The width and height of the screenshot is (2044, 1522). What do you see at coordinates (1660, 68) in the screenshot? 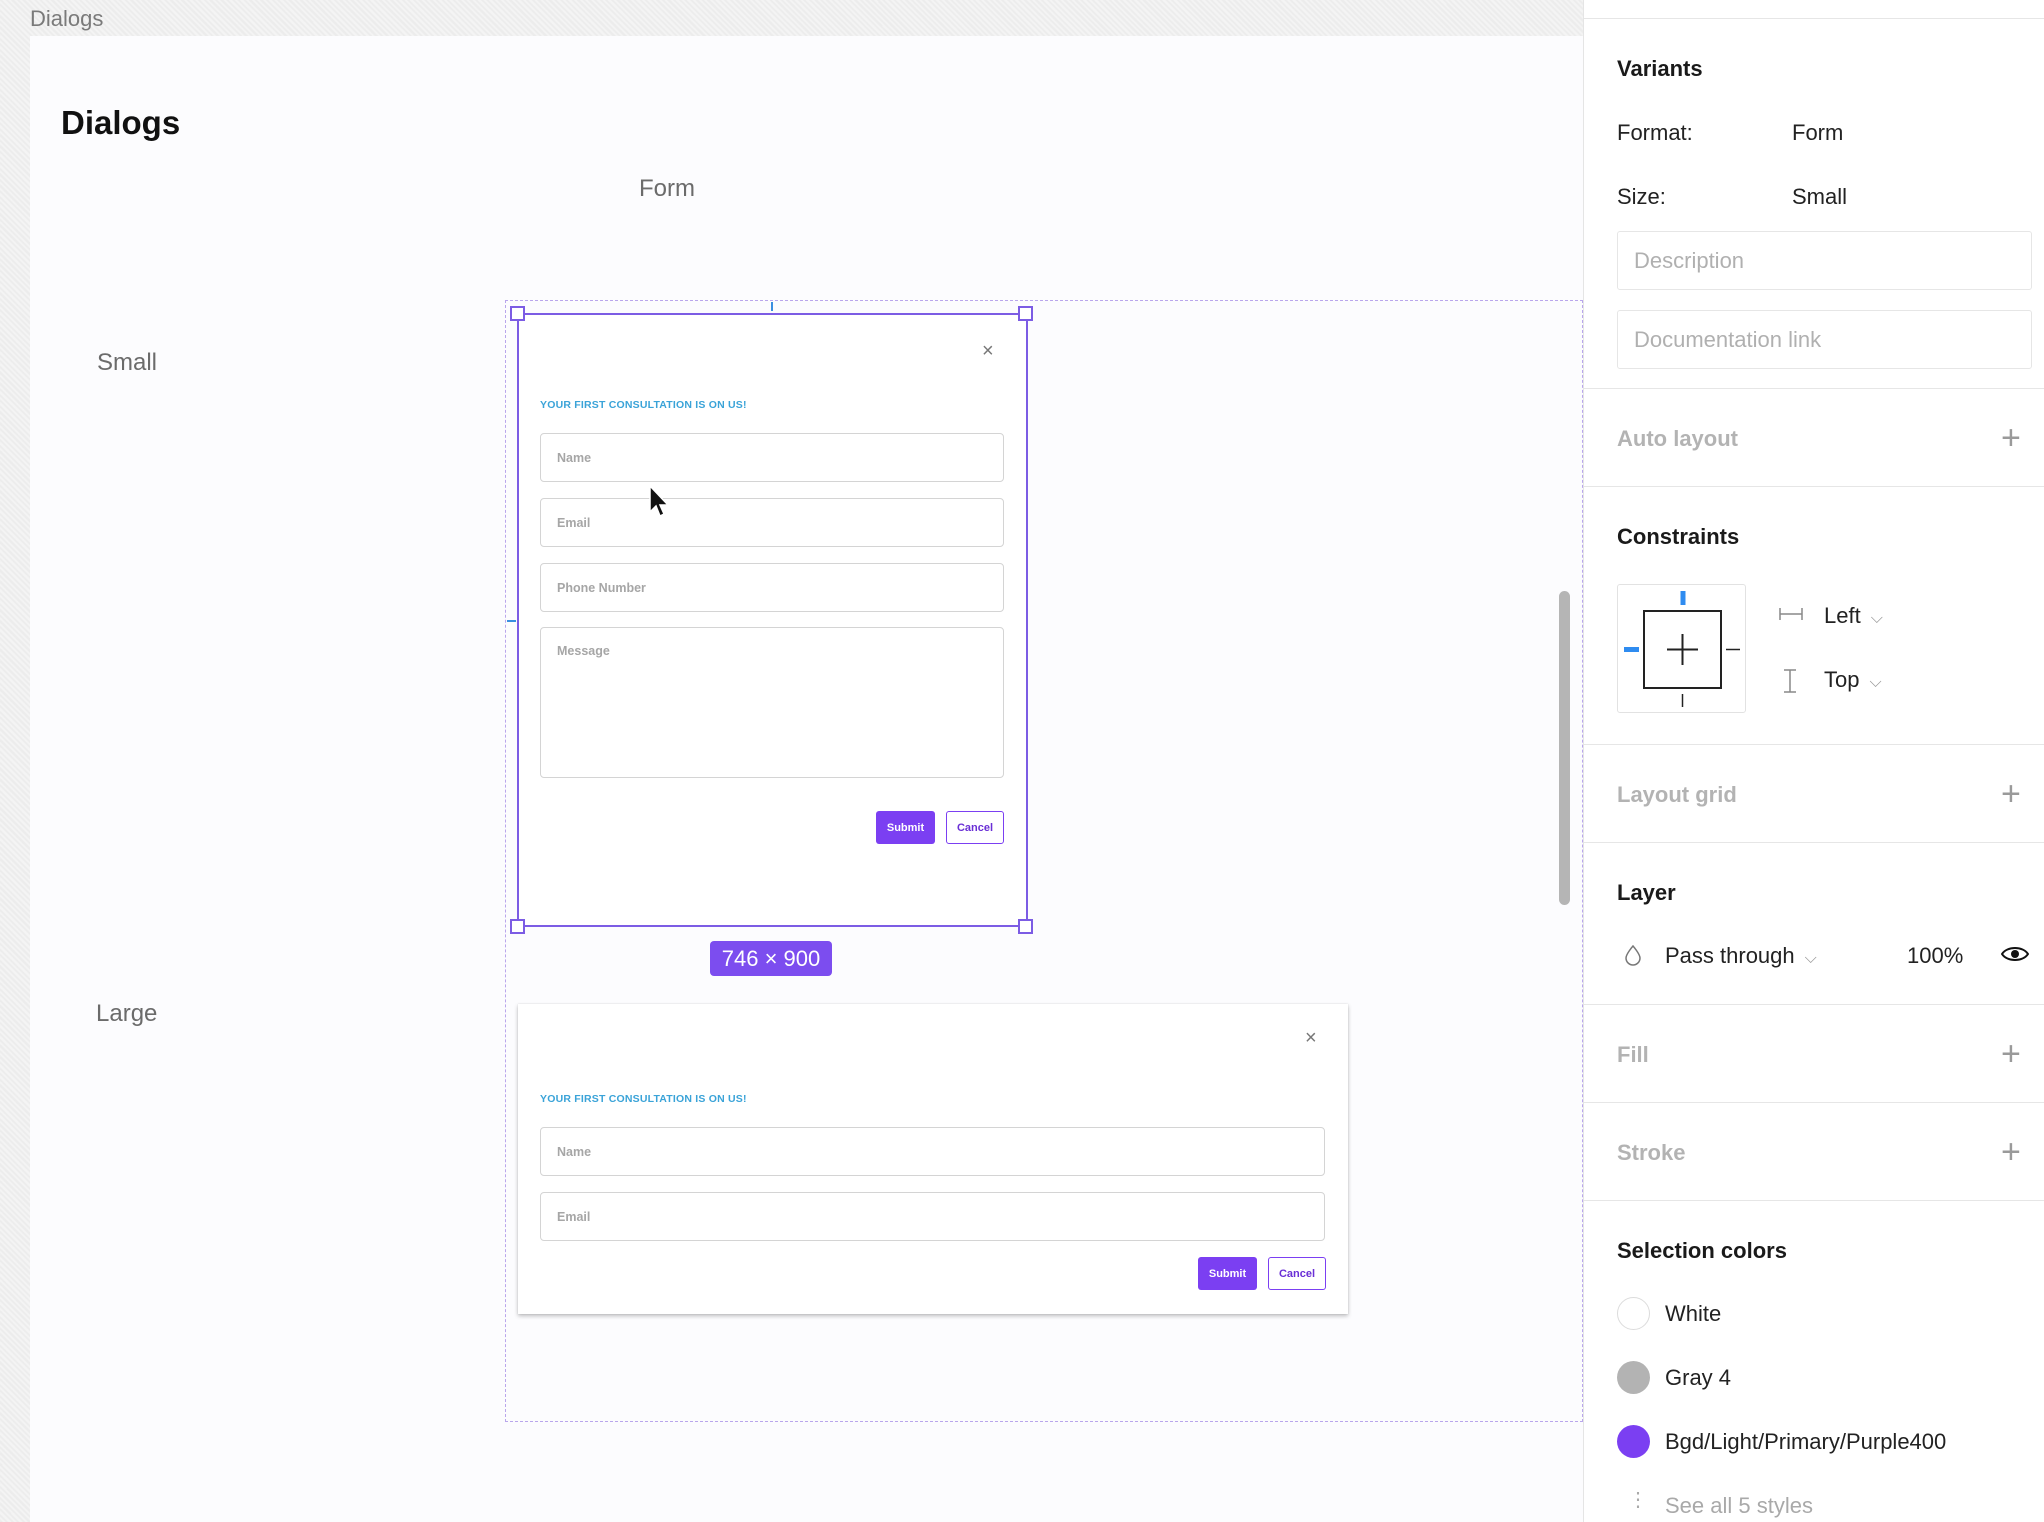
I see `variants-title: Variants` at bounding box center [1660, 68].